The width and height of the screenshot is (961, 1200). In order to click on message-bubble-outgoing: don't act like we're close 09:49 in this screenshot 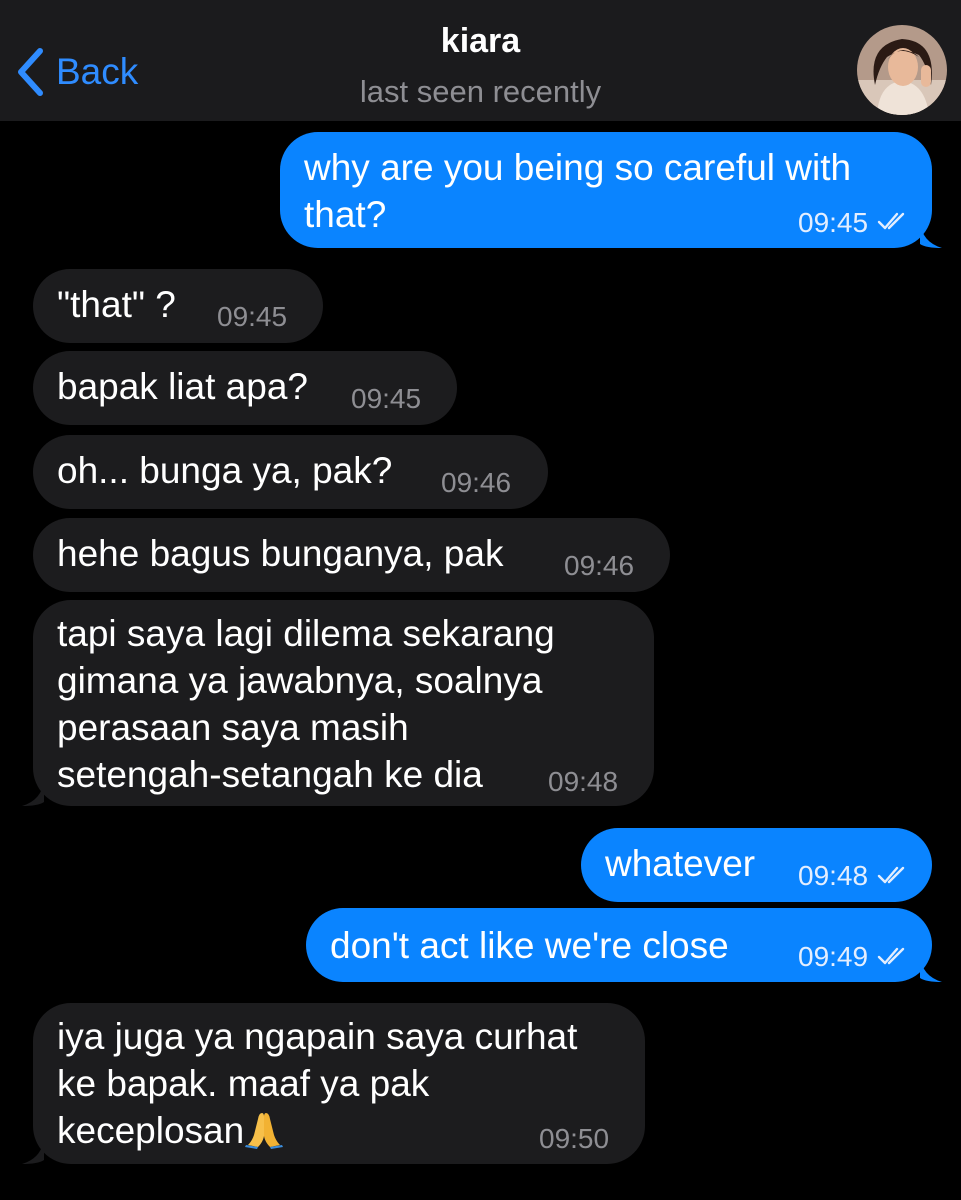, I will do `click(619, 945)`.